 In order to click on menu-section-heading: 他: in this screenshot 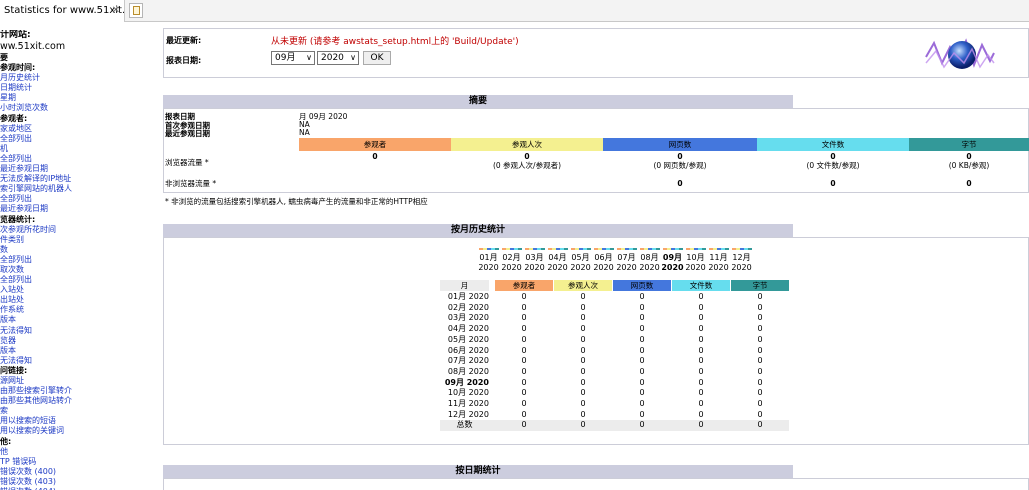, I will do `click(6, 441)`.